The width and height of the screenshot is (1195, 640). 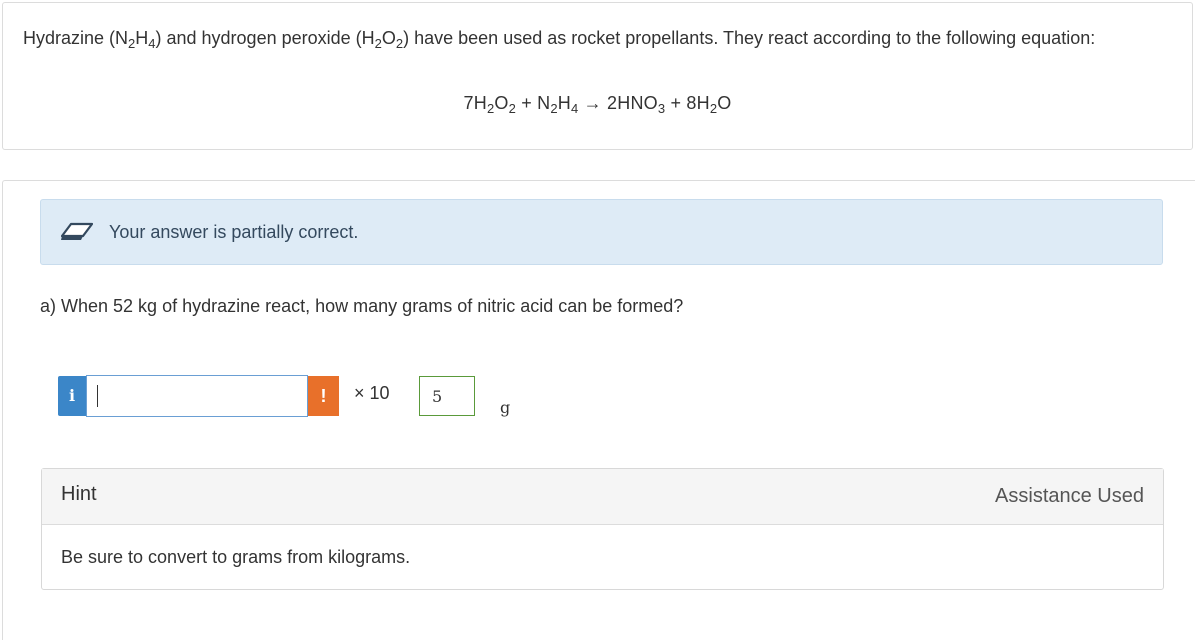 What do you see at coordinates (1069, 496) in the screenshot?
I see `assistance-used-label: Assistance Used` at bounding box center [1069, 496].